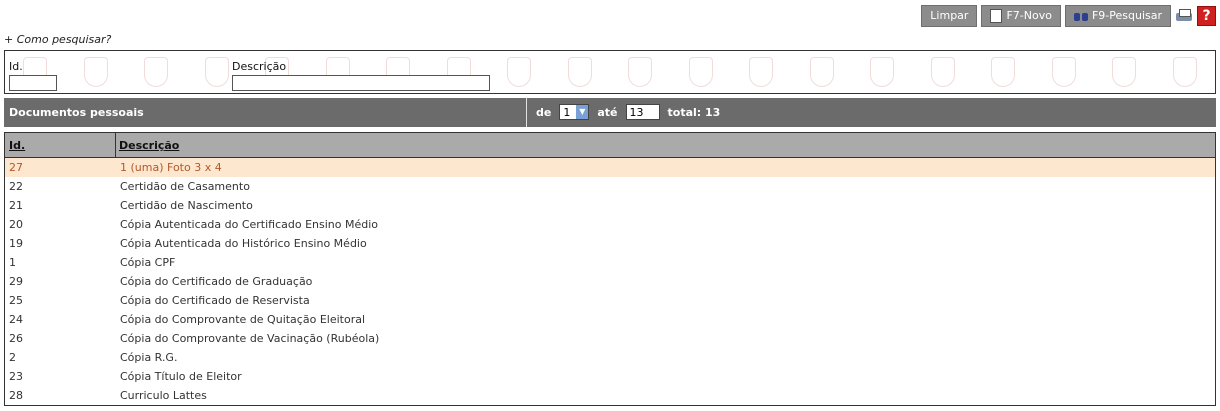 This screenshot has height=411, width=1220. I want to click on clear-label: Limpar, so click(949, 15).